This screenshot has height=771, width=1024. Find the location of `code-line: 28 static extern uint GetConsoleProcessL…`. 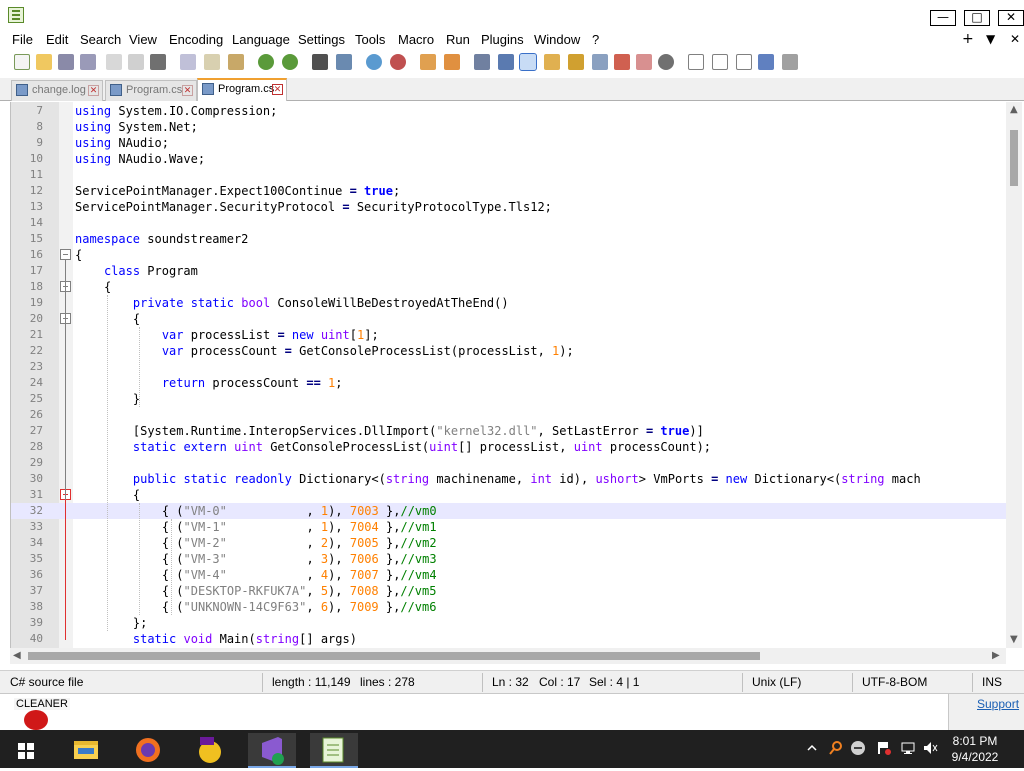

code-line: 28 static extern uint GetConsoleProcessL… is located at coordinates (511, 447).